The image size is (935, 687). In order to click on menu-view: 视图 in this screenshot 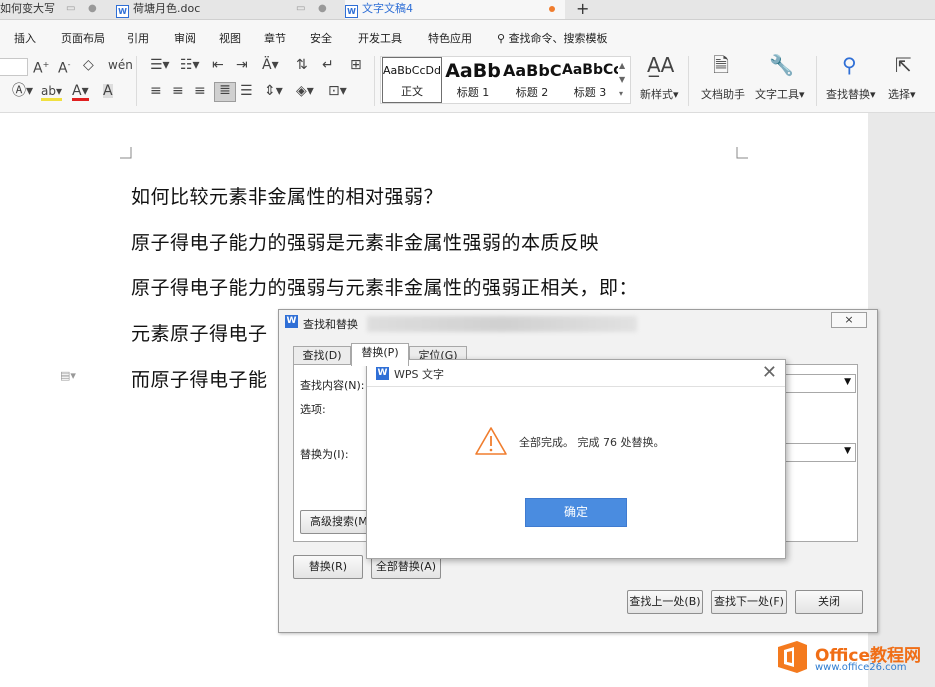, I will do `click(230, 38)`.